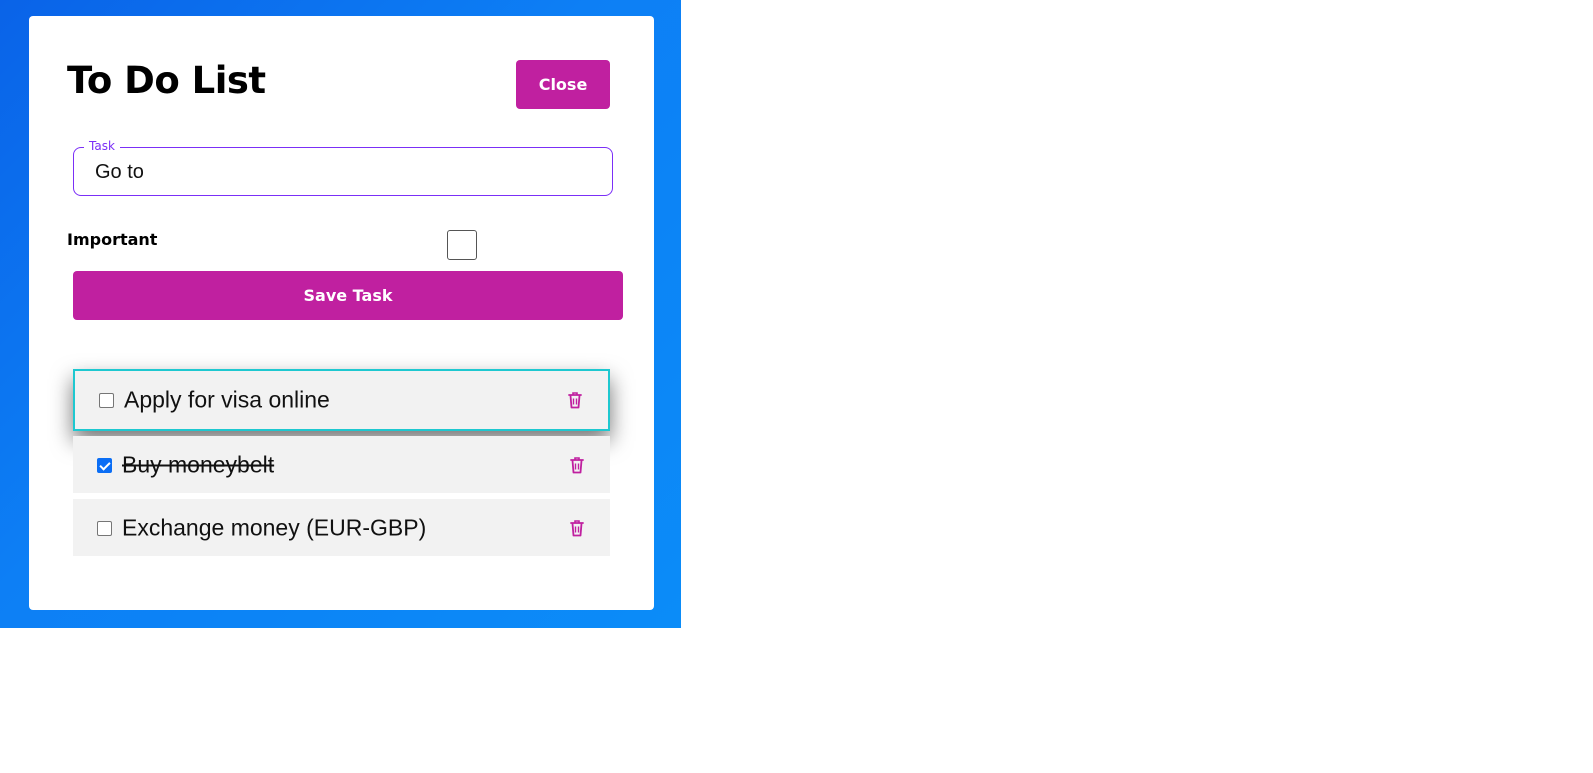 This screenshot has height=773, width=1593. Describe the element at coordinates (348, 295) in the screenshot. I see `save-task-button: Save Task` at that location.